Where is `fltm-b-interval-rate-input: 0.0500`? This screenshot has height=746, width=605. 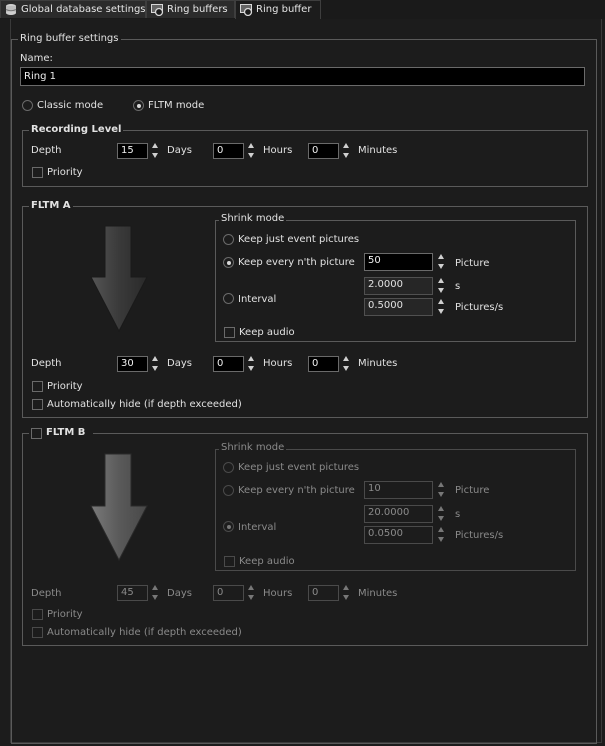
fltm-b-interval-rate-input: 0.0500 is located at coordinates (398, 535).